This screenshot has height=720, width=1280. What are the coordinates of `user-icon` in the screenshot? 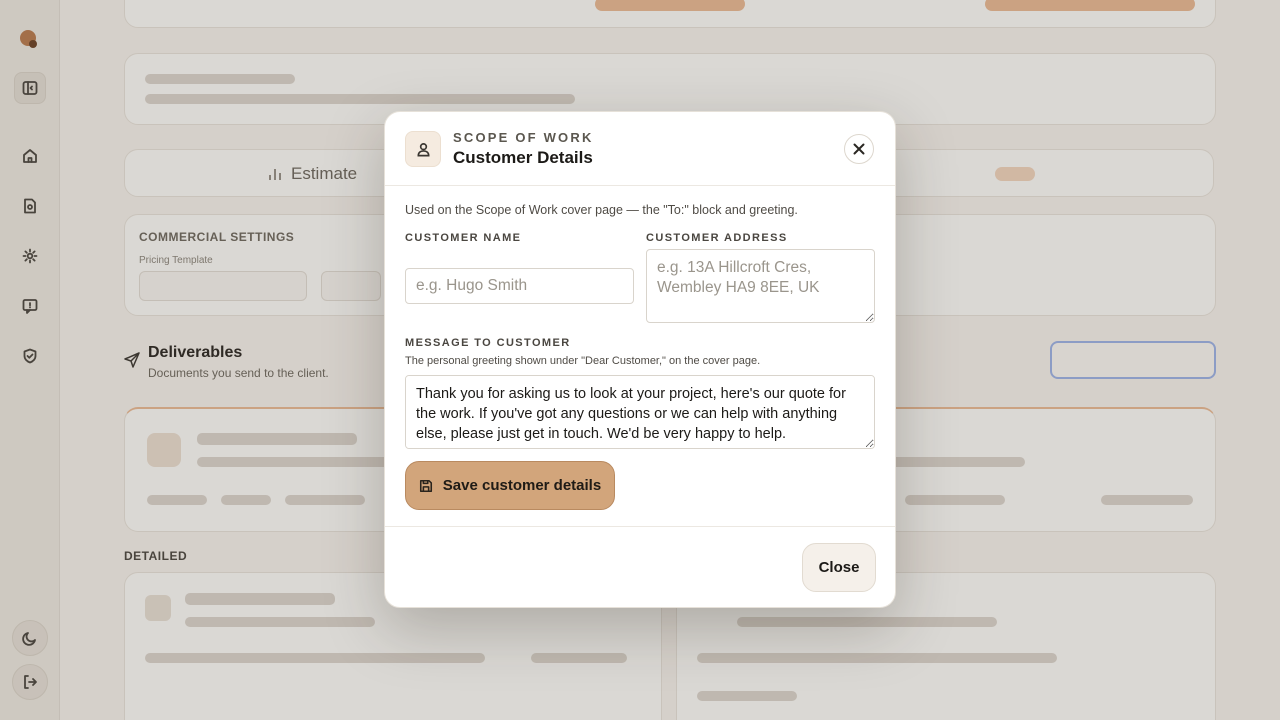 It's located at (423, 149).